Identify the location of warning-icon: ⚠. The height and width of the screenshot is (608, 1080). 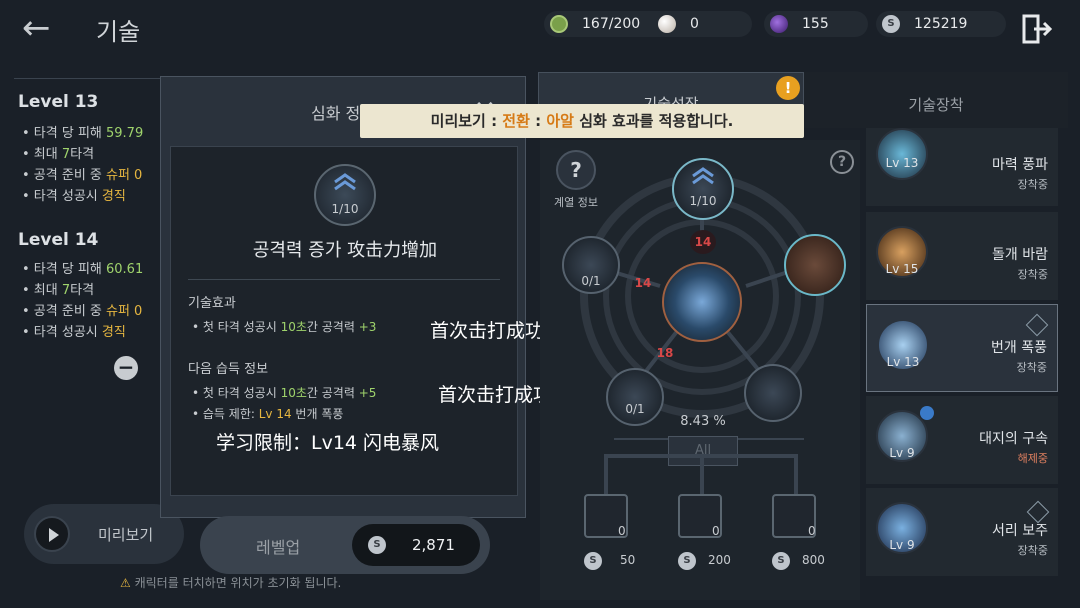
(125, 583).